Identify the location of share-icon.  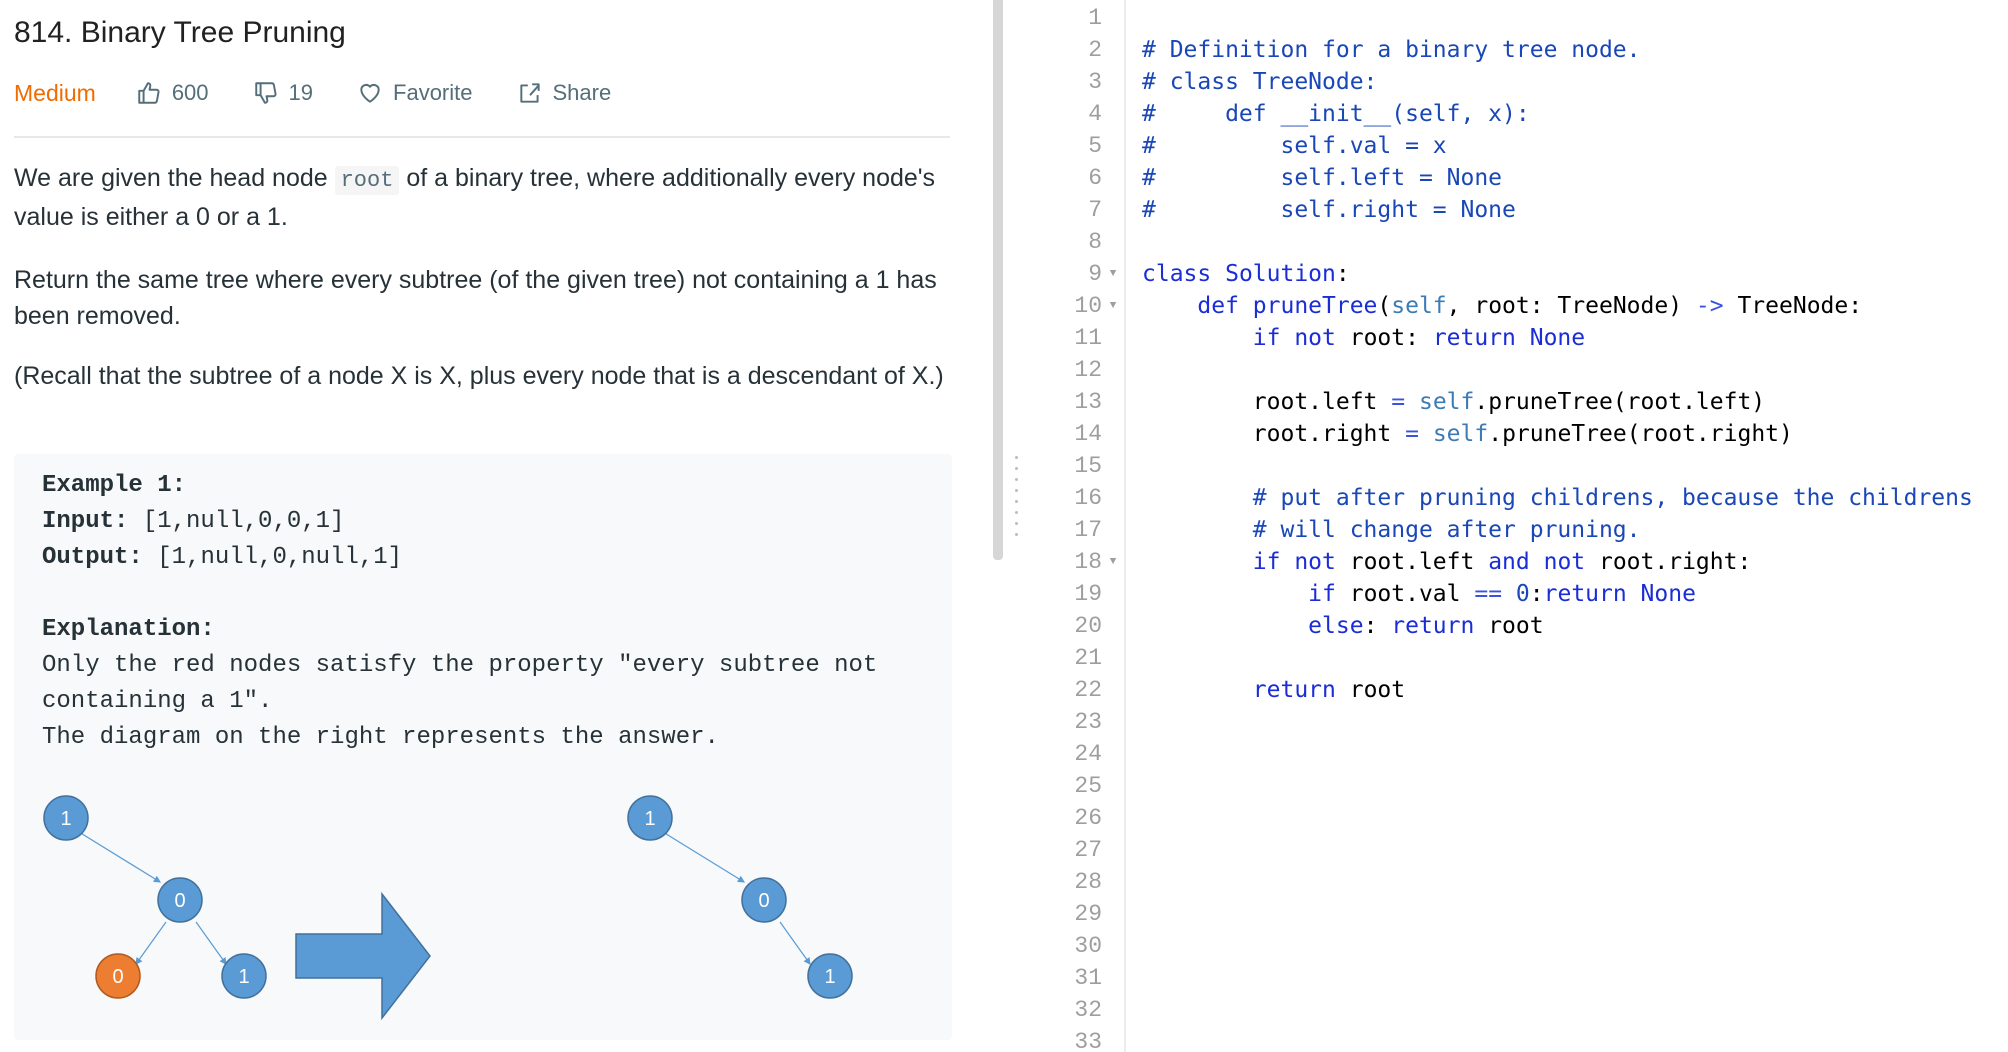
(529, 93).